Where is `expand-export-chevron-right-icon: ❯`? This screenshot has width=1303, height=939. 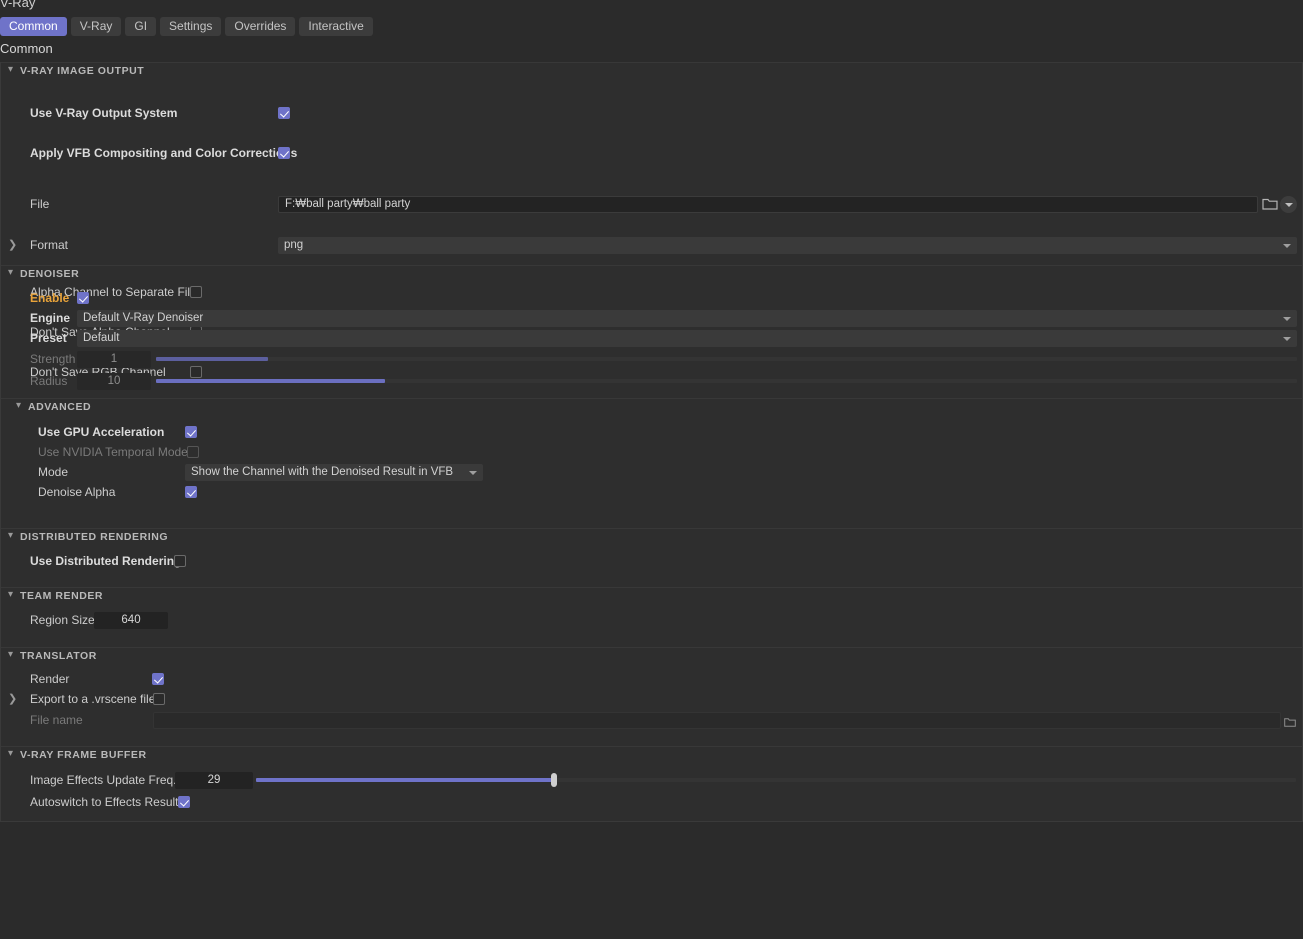 expand-export-chevron-right-icon: ❯ is located at coordinates (12, 699).